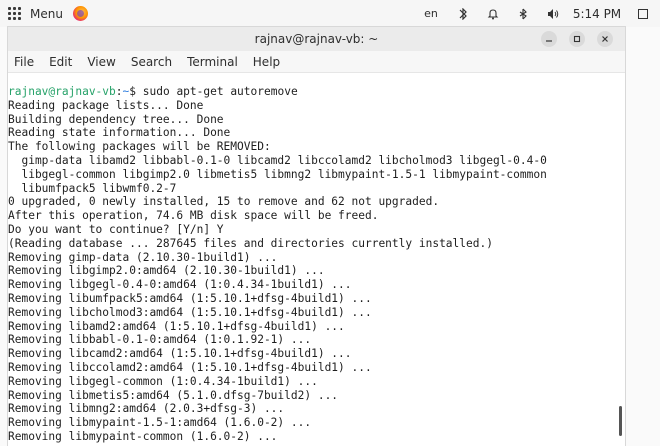 Image resolution: width=660 pixels, height=446 pixels. I want to click on menu-edit: Edit, so click(60, 62).